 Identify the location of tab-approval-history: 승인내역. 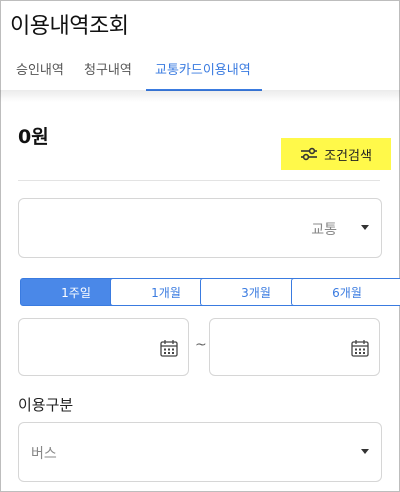
(40, 75).